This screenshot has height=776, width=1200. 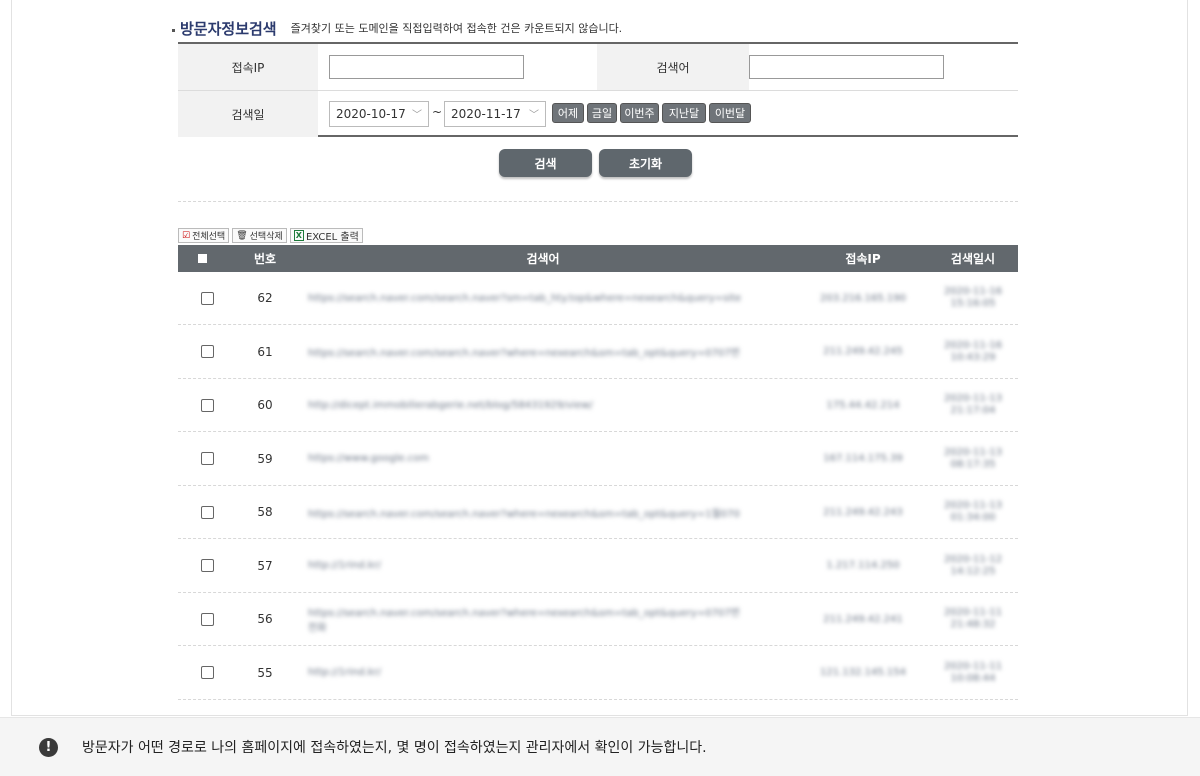 I want to click on row-keyword-text: https://www.google.com, so click(x=369, y=458).